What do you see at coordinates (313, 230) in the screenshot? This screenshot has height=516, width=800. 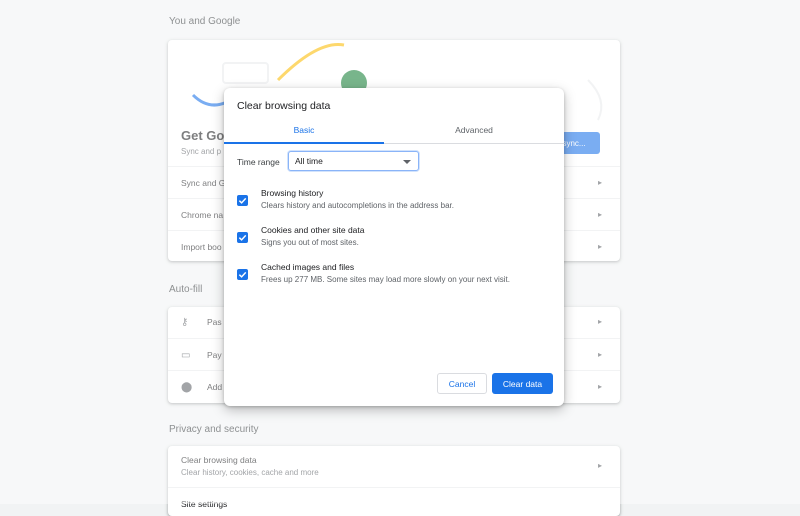 I see `cookies-title: Cookies and other site data` at bounding box center [313, 230].